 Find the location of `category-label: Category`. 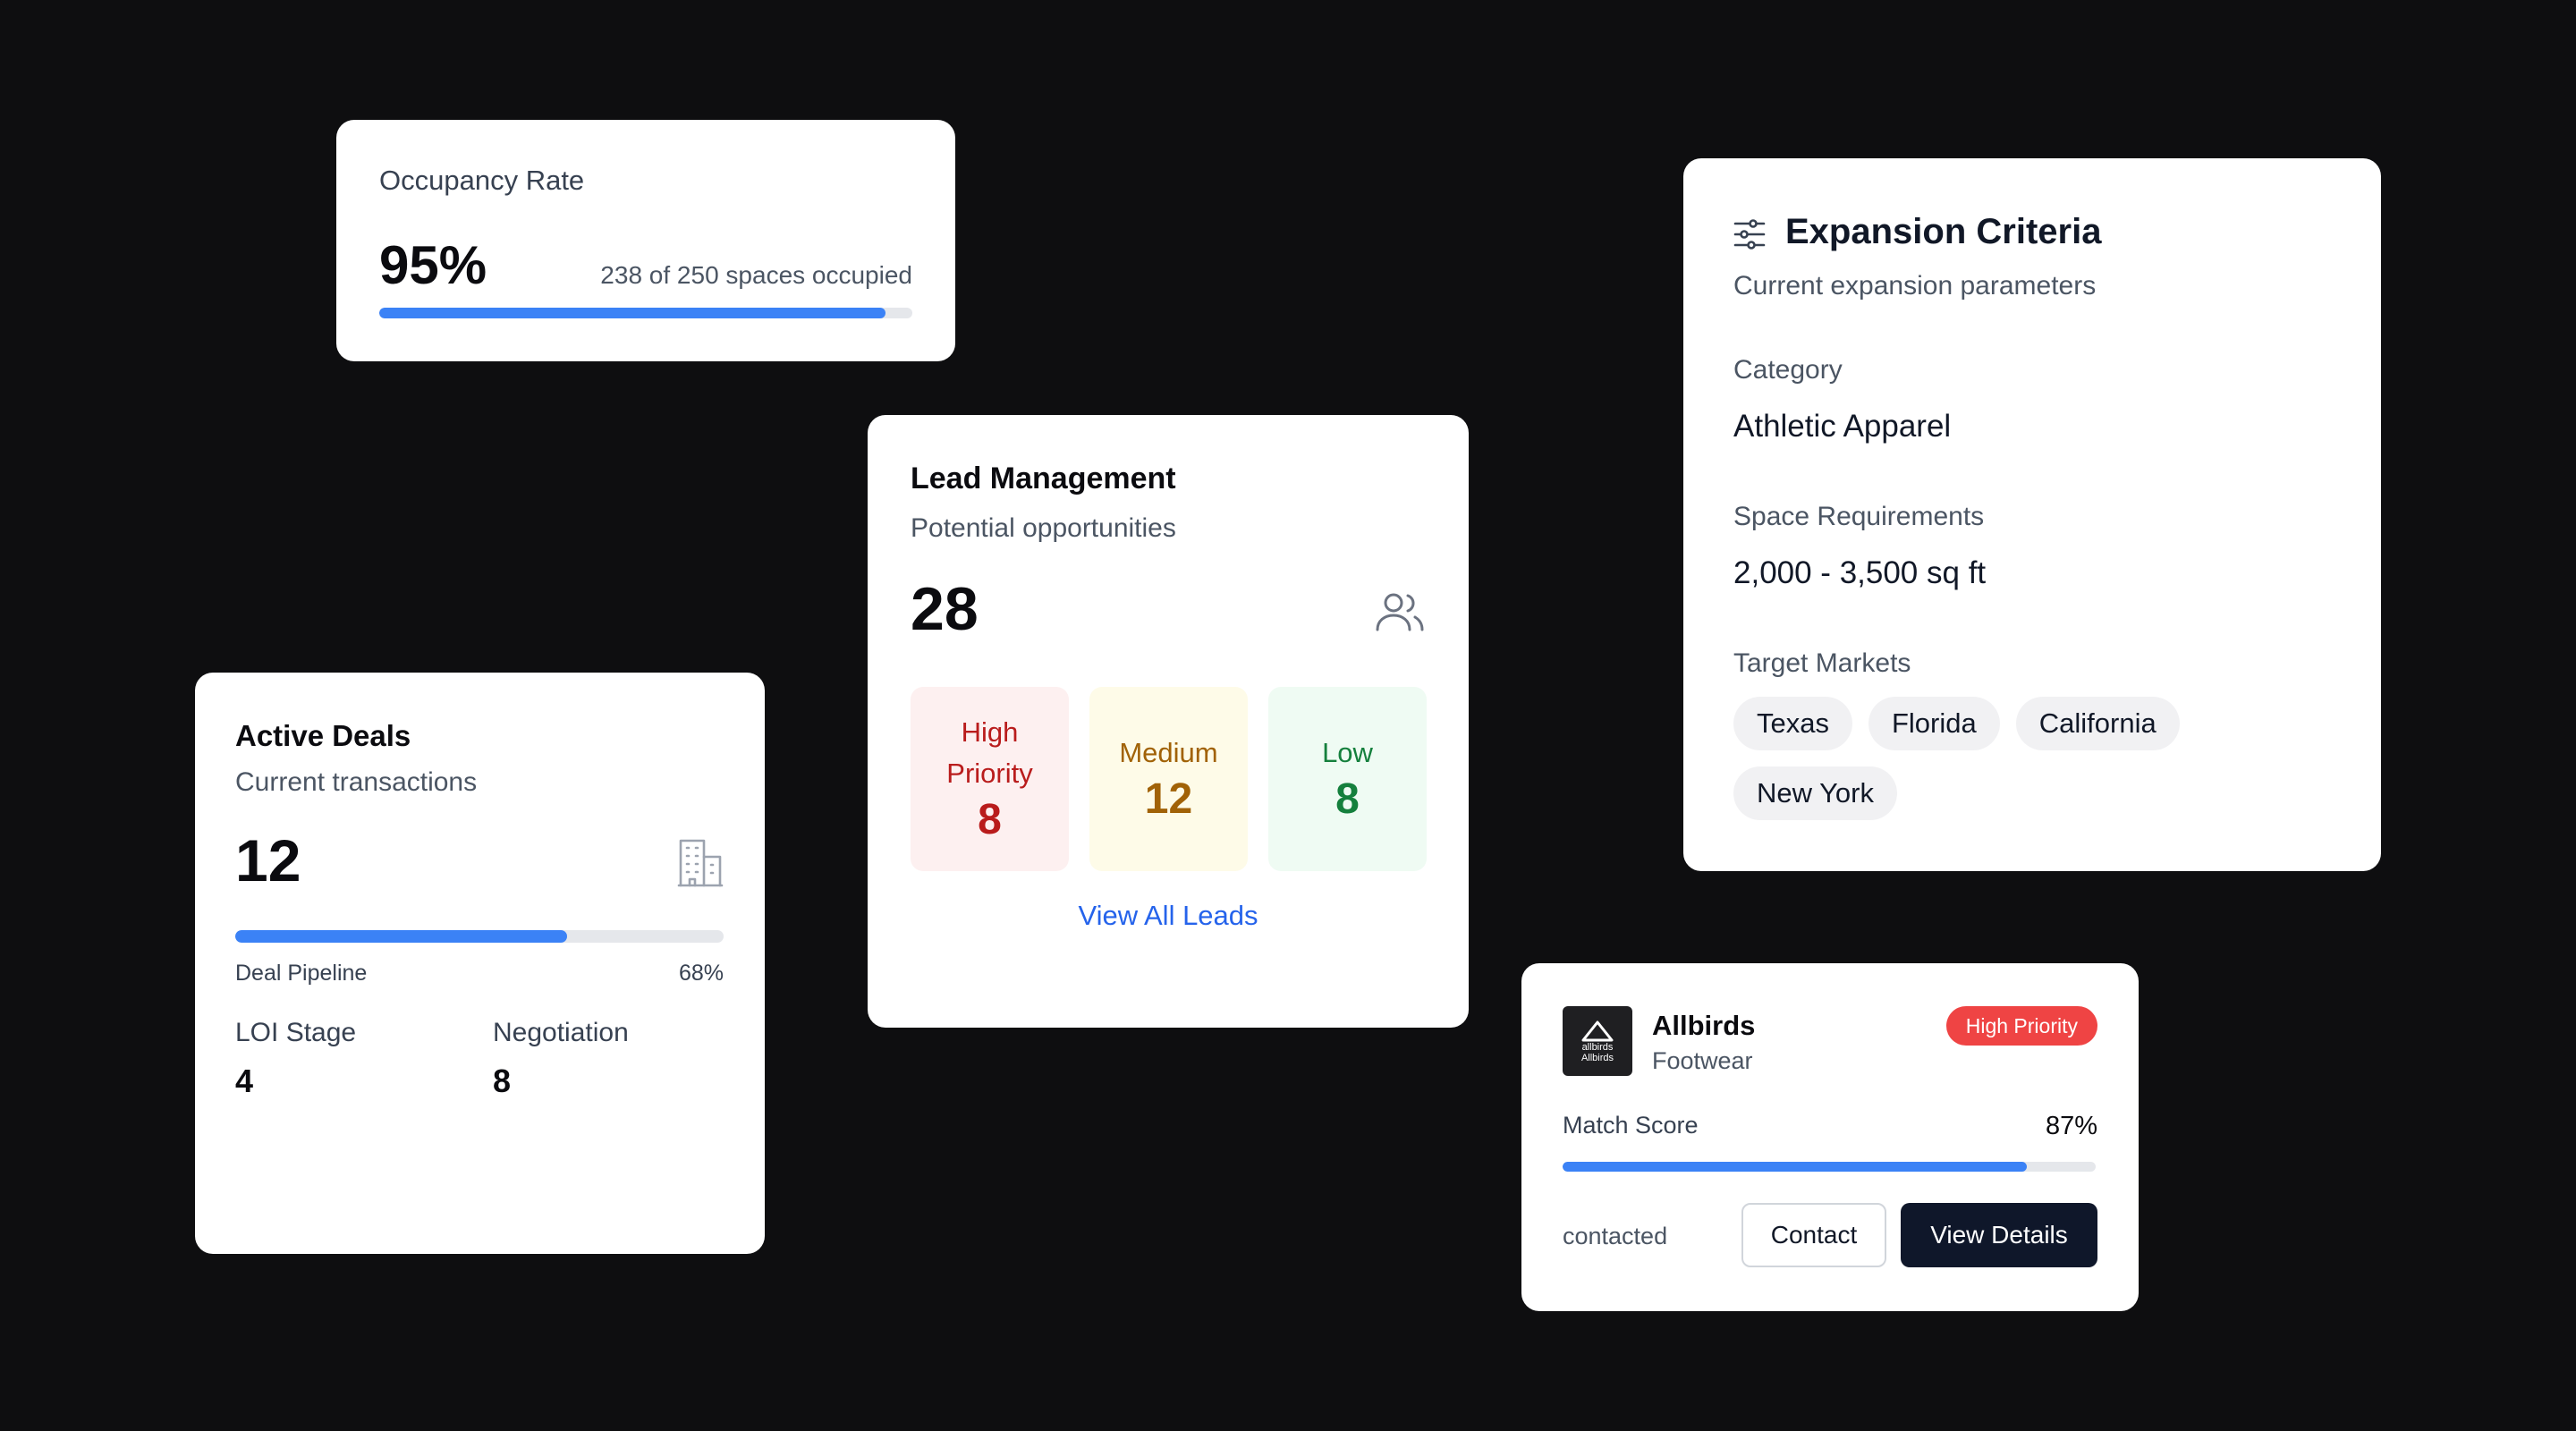

category-label: Category is located at coordinates (1788, 370).